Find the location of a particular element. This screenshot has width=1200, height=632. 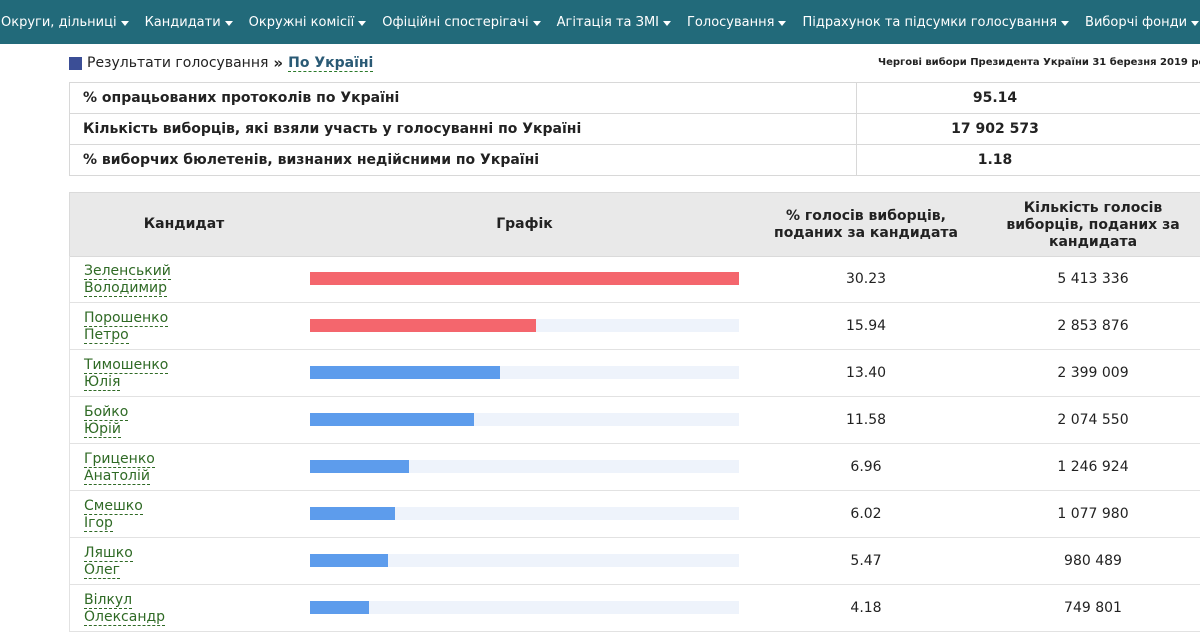

nav-item-counting: Підрахунок та підсумки голосування is located at coordinates (935, 22).